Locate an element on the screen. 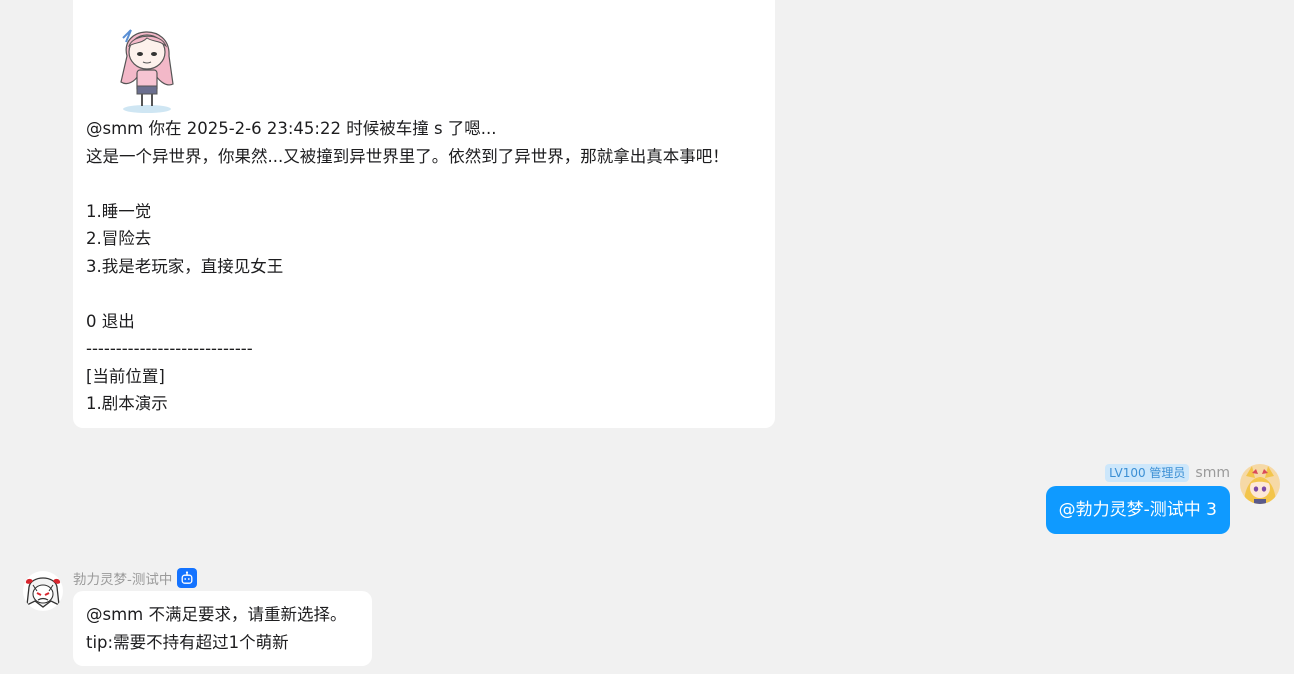  bot-reply-bubble: @smm 不满足要求，请重新选择。 tip:需要不持有超过1个萌新 is located at coordinates (222, 628).